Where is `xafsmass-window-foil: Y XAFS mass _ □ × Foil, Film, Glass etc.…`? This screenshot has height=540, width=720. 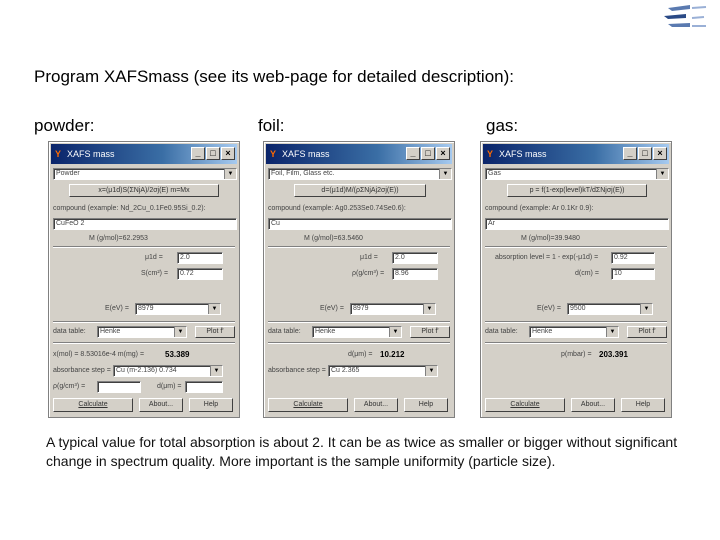 xafsmass-window-foil: Y XAFS mass _ □ × Foil, Film, Glass etc.… is located at coordinates (359, 279).